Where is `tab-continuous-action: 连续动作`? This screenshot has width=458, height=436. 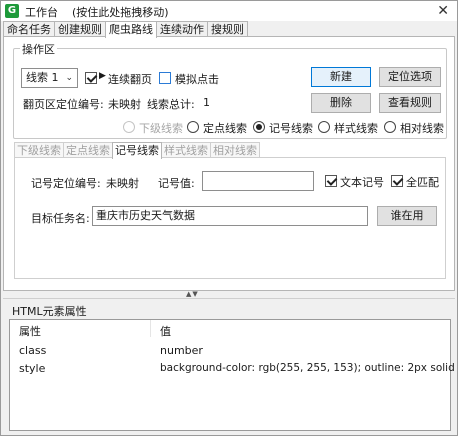 tab-continuous-action: 连续动作 is located at coordinates (182, 29).